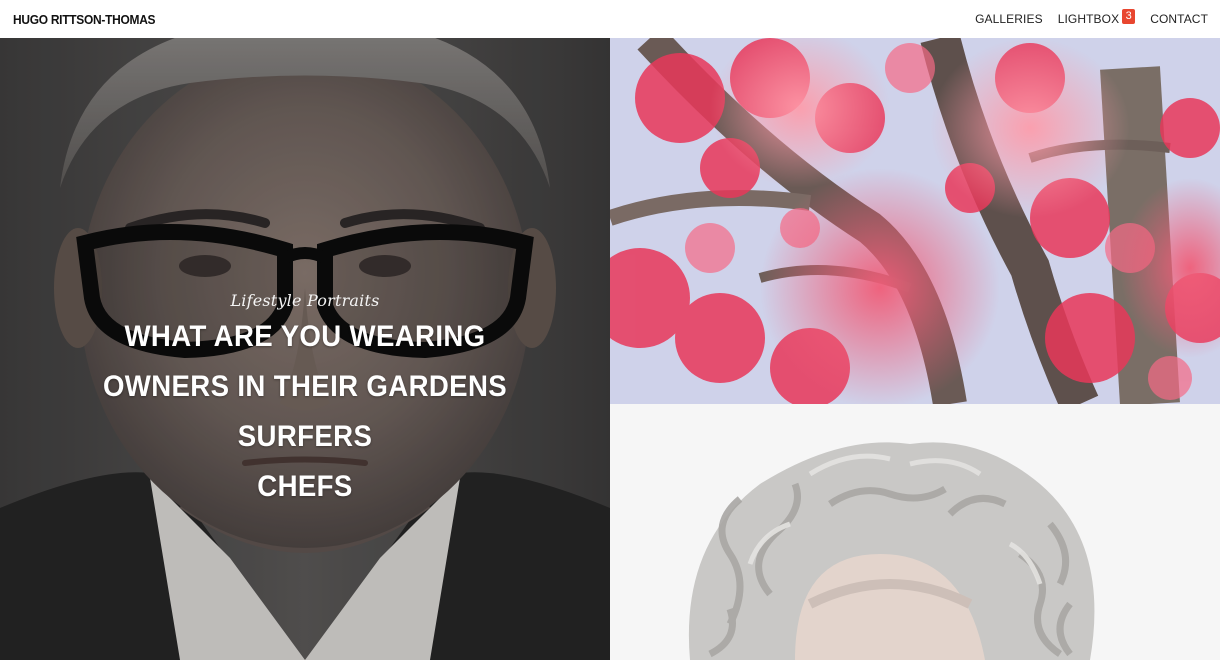  I want to click on gallery-link-chefs: CHEFS, so click(304, 487).